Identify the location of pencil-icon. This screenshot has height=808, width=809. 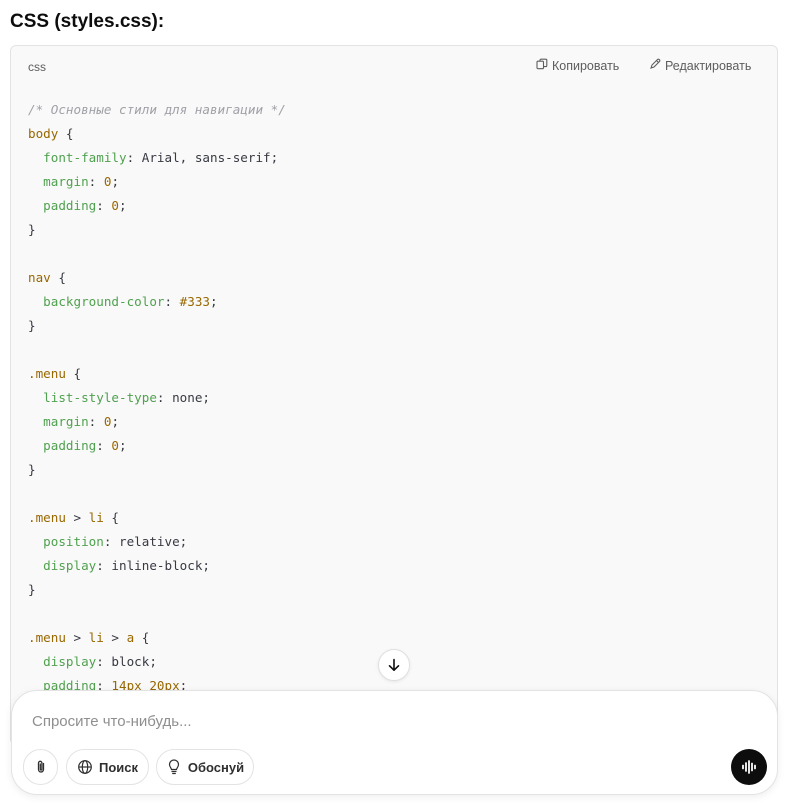
(655, 65).